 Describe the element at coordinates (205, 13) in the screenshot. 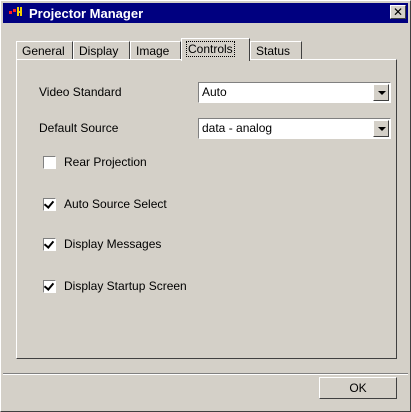

I see `title-bar: Projector Manager ✕` at that location.